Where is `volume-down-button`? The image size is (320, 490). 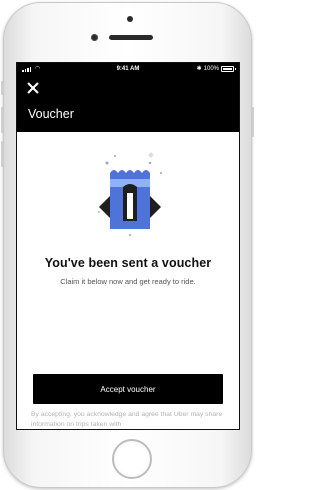
volume-down-button is located at coordinates (2, 154).